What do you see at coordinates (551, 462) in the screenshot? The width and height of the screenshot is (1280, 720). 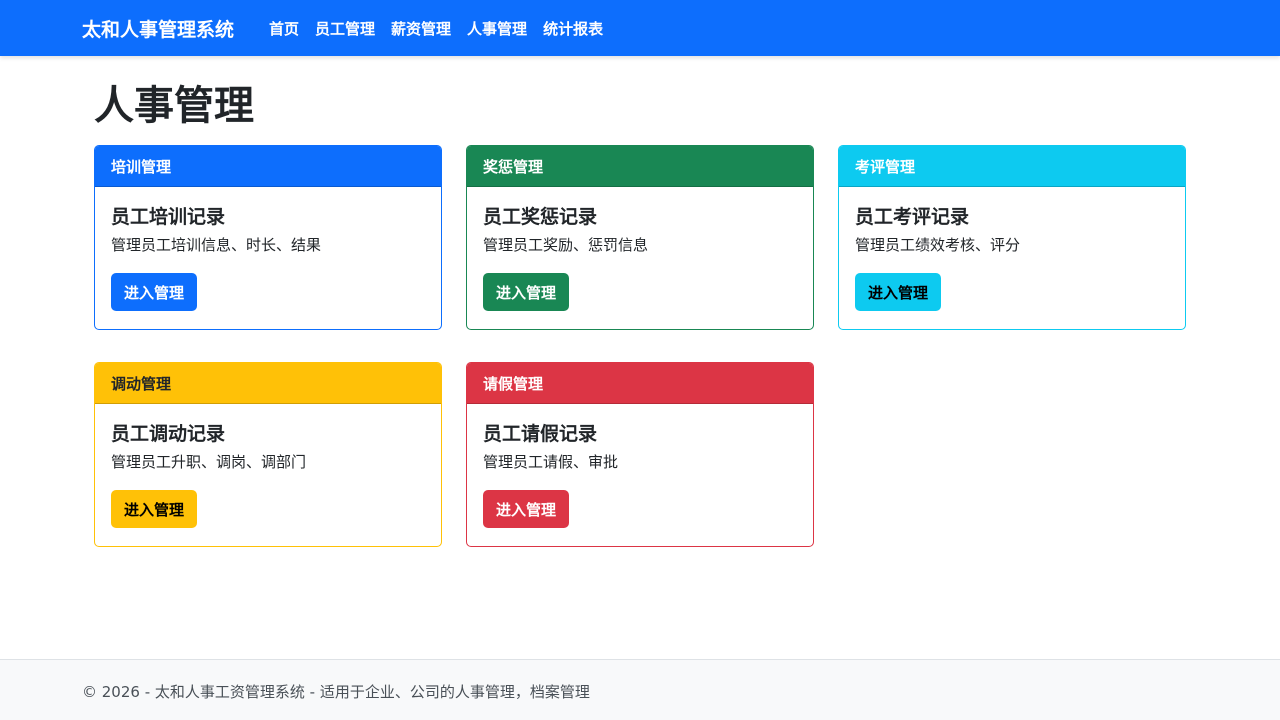 I see `card-text-leave: 管理员工请假、审批` at bounding box center [551, 462].